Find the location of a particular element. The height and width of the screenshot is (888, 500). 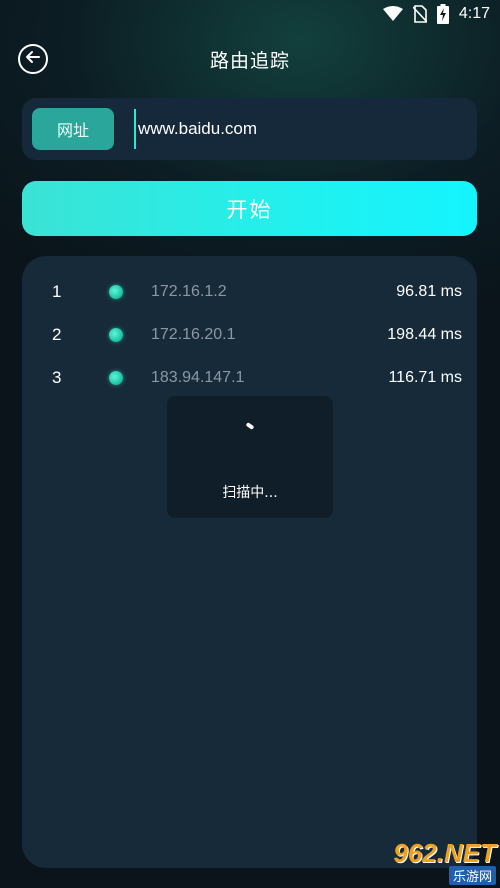

back-button is located at coordinates (33, 59).